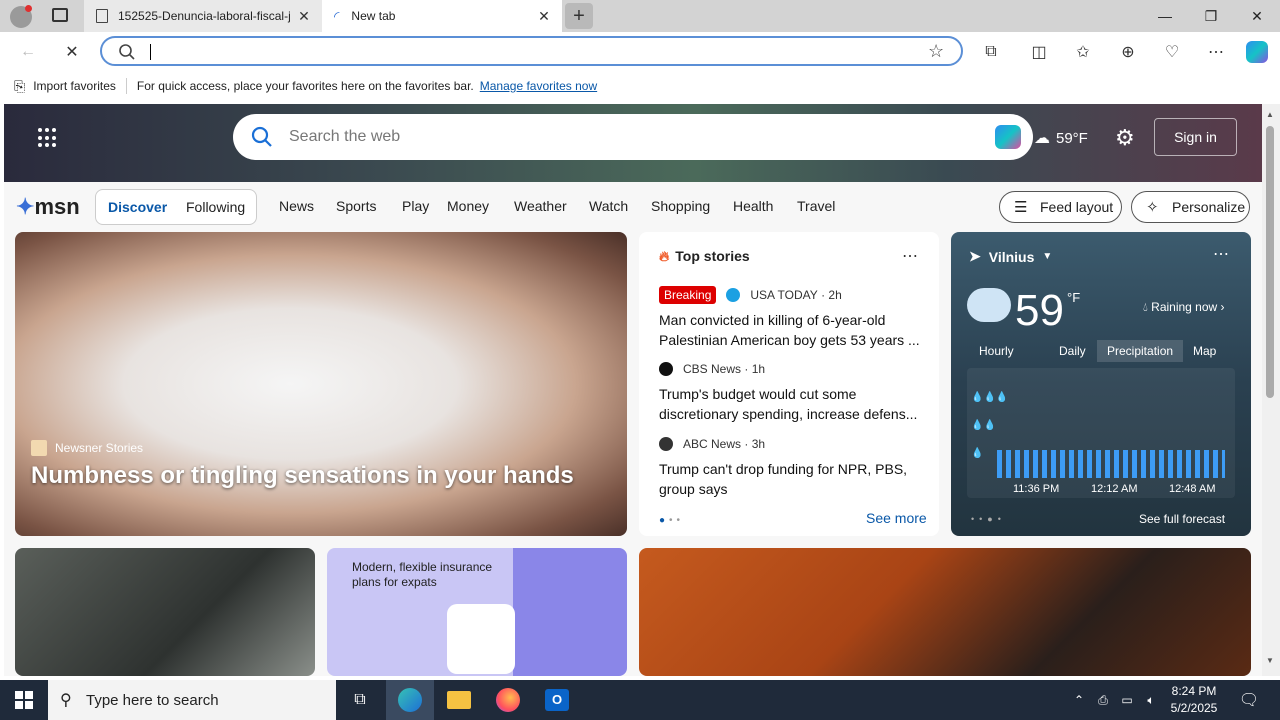 This screenshot has height=720, width=1280. I want to click on weather-temp: 59, so click(1039, 310).